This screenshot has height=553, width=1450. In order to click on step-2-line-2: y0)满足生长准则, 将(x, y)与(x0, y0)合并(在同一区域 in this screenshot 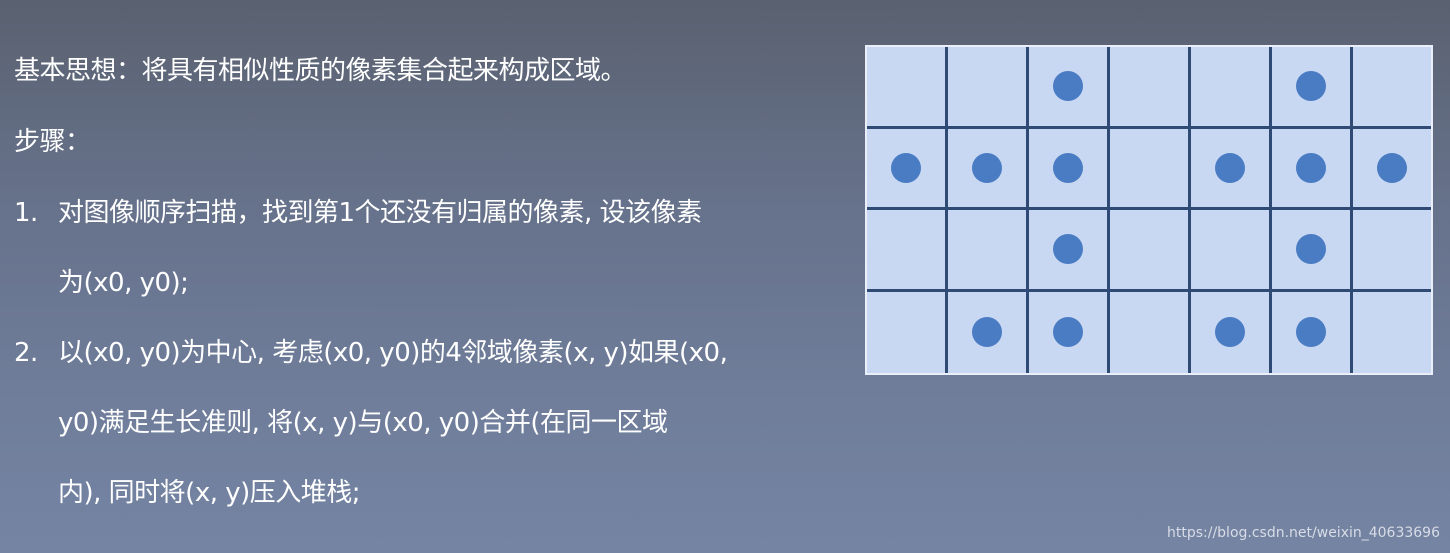, I will do `click(363, 423)`.